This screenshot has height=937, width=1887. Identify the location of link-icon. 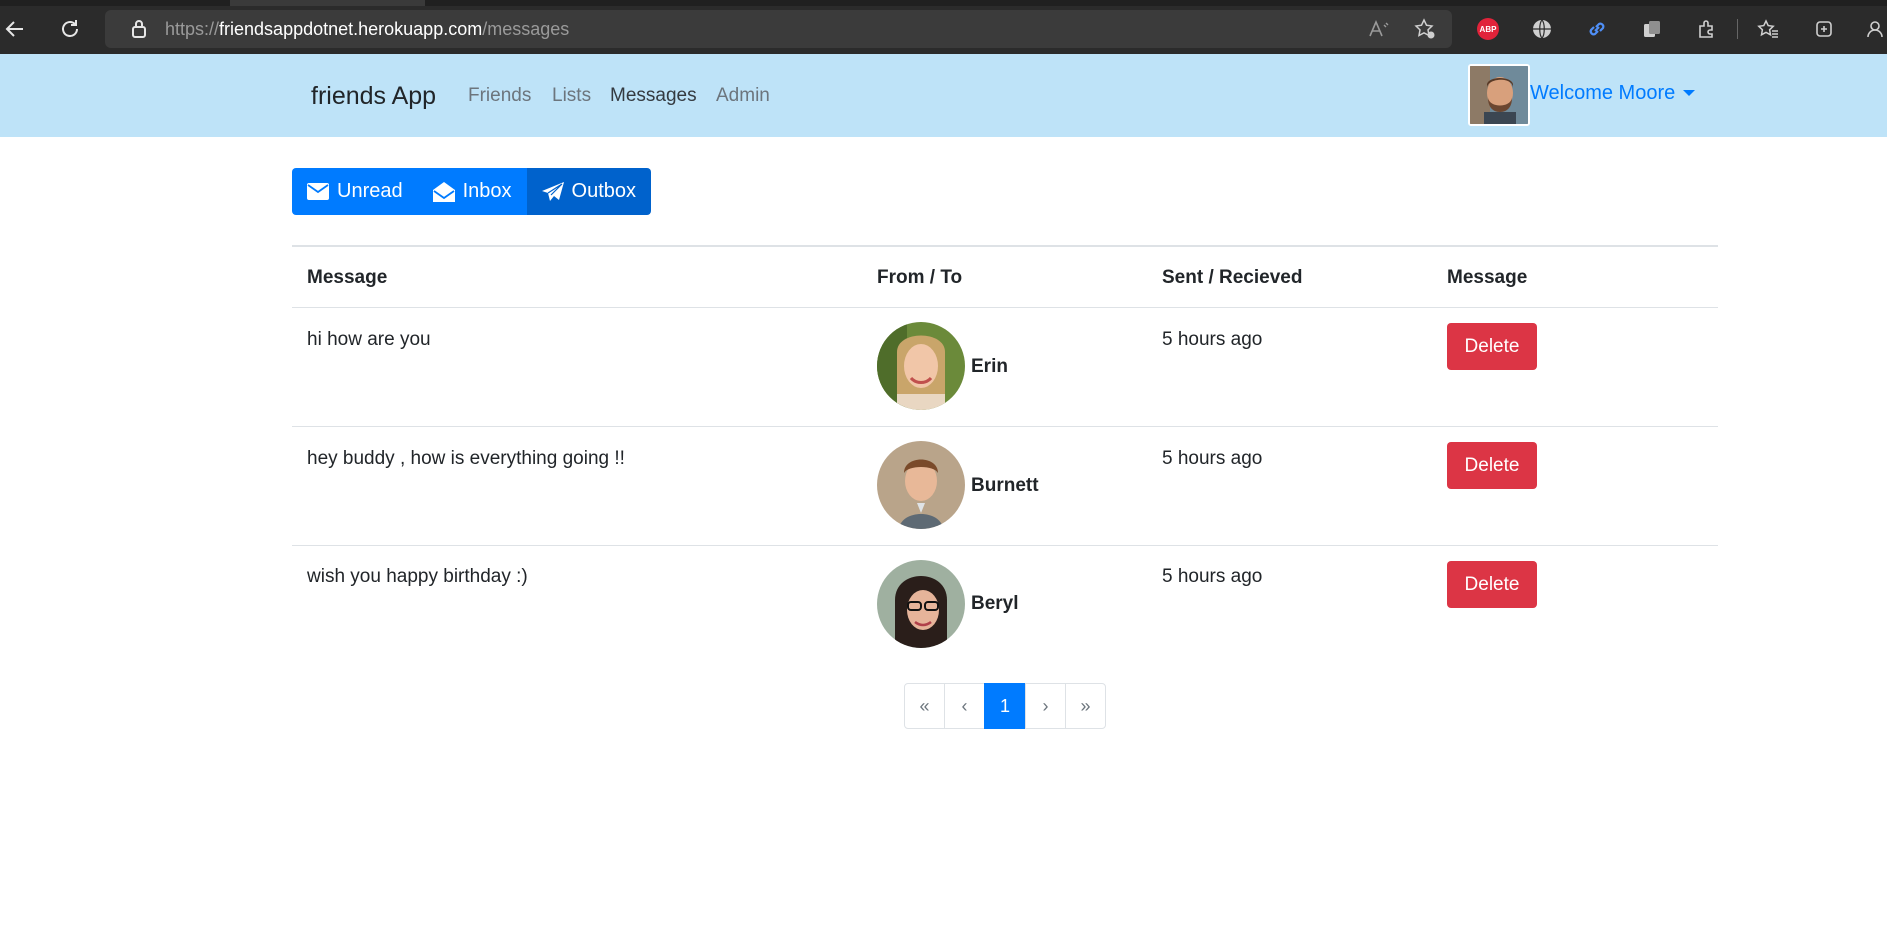
(1597, 29).